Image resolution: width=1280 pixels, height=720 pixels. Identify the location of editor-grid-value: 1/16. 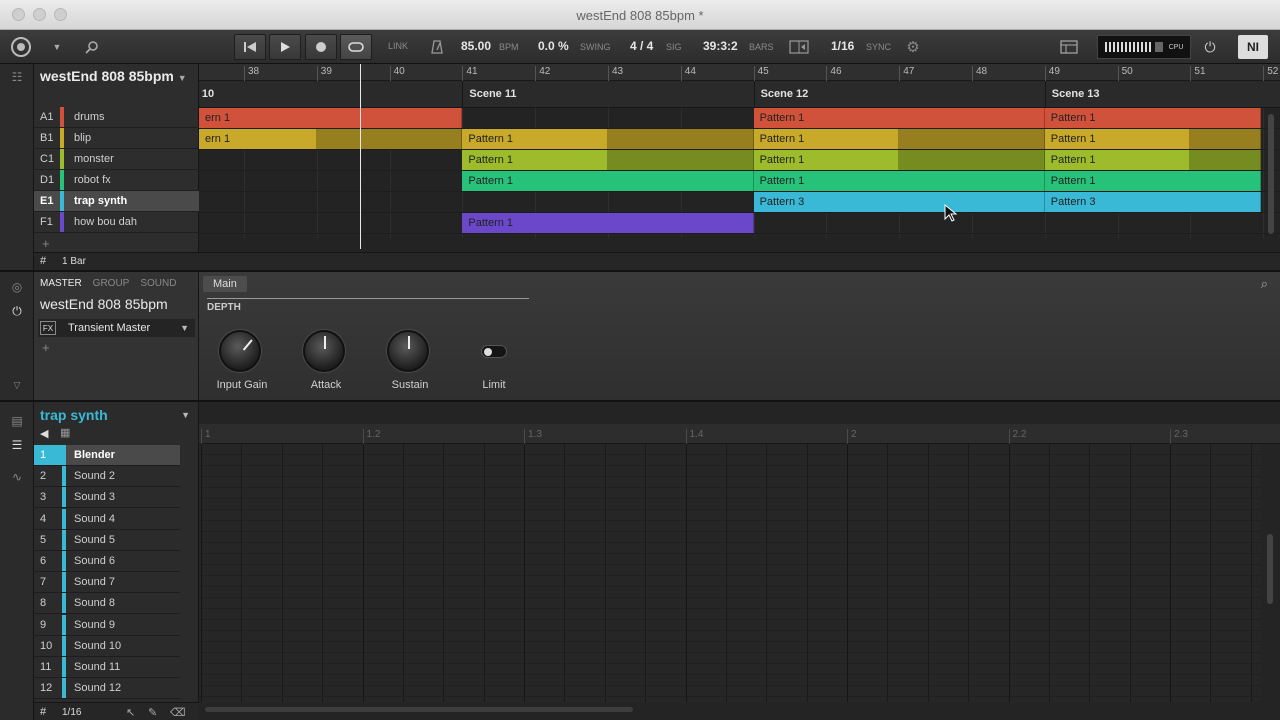
(71, 712).